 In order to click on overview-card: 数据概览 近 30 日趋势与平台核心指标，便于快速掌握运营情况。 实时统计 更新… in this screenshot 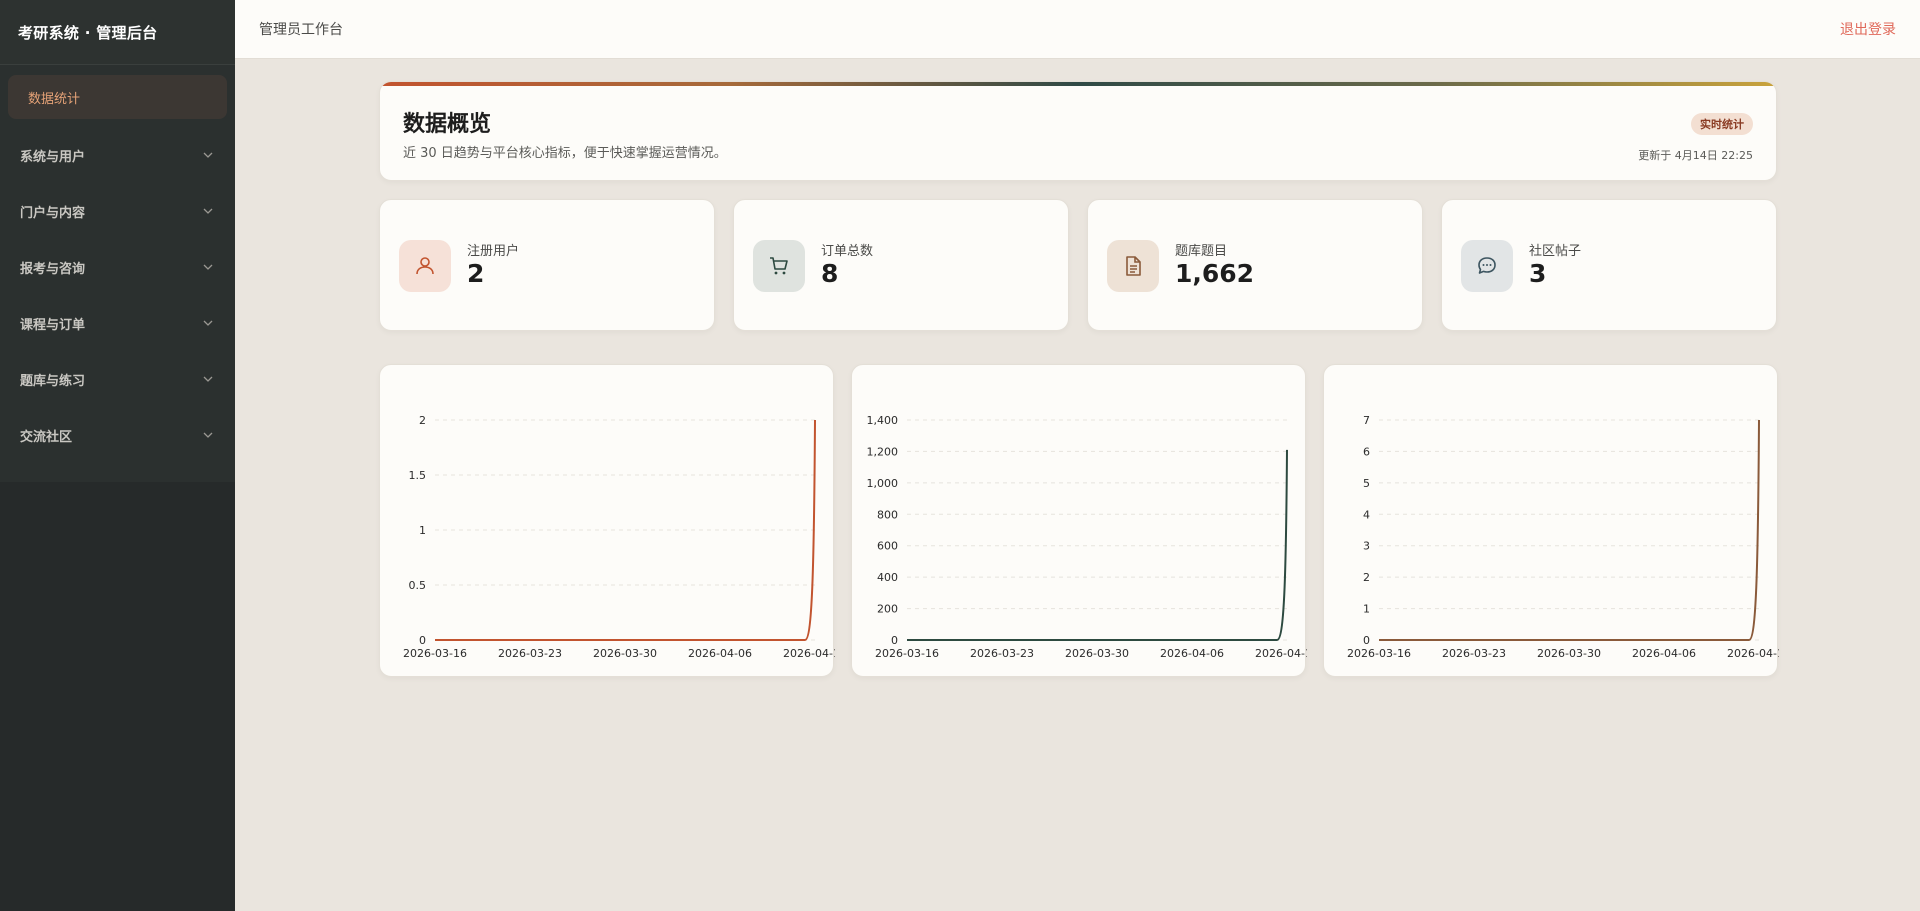, I will do `click(1078, 131)`.